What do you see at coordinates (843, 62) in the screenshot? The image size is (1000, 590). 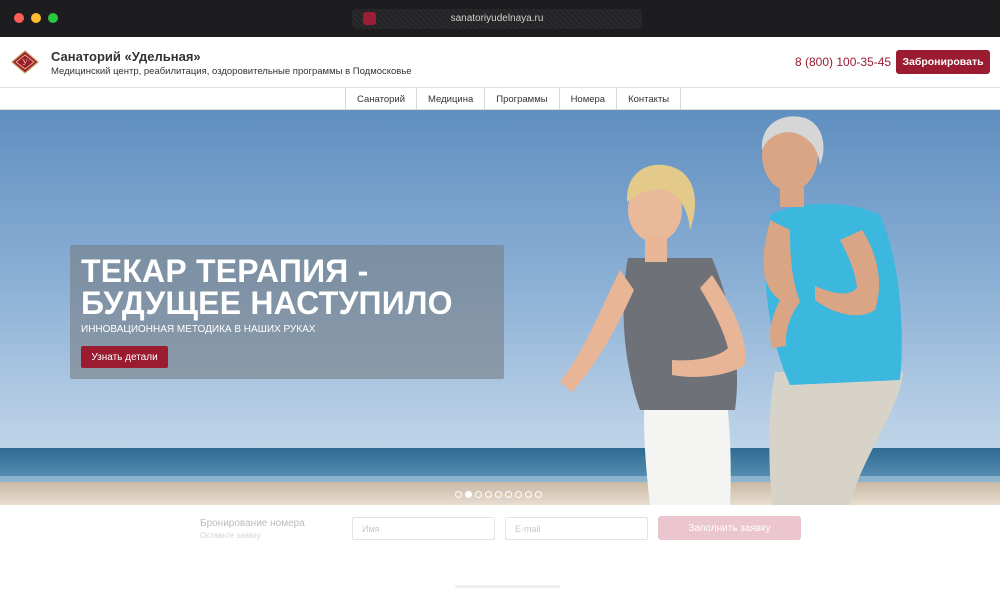 I see `phone-link: 8 (800) 100-35-45` at bounding box center [843, 62].